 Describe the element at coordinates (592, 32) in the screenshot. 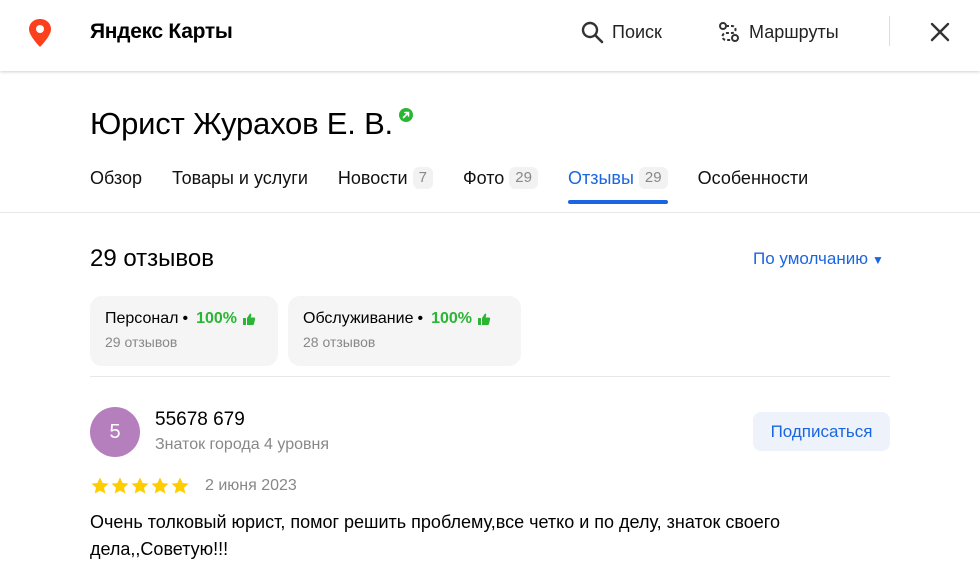

I see `search-icon` at that location.